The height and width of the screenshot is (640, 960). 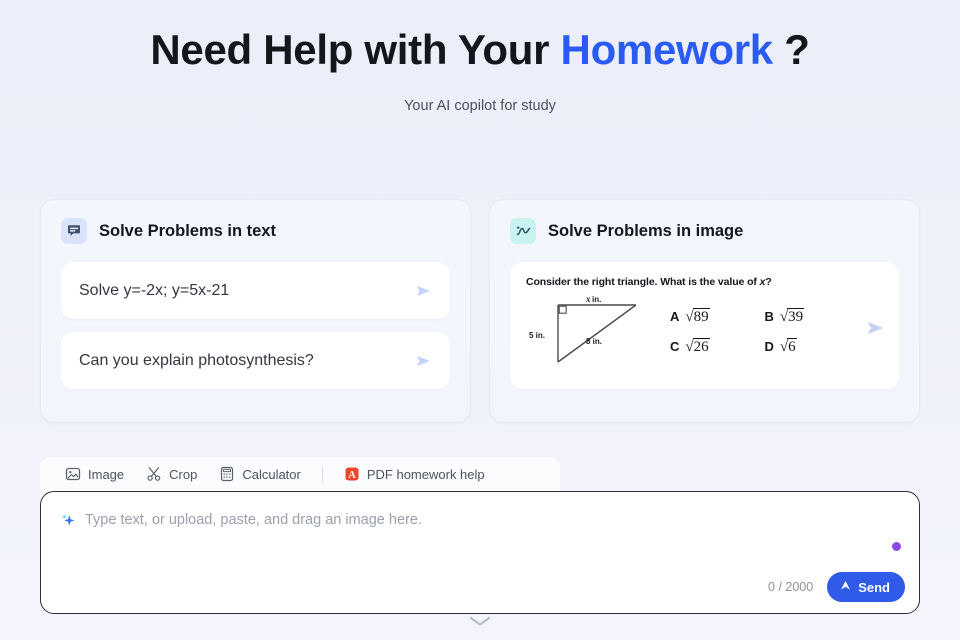 I want to click on toolbar-label-crop: Crop, so click(x=183, y=474).